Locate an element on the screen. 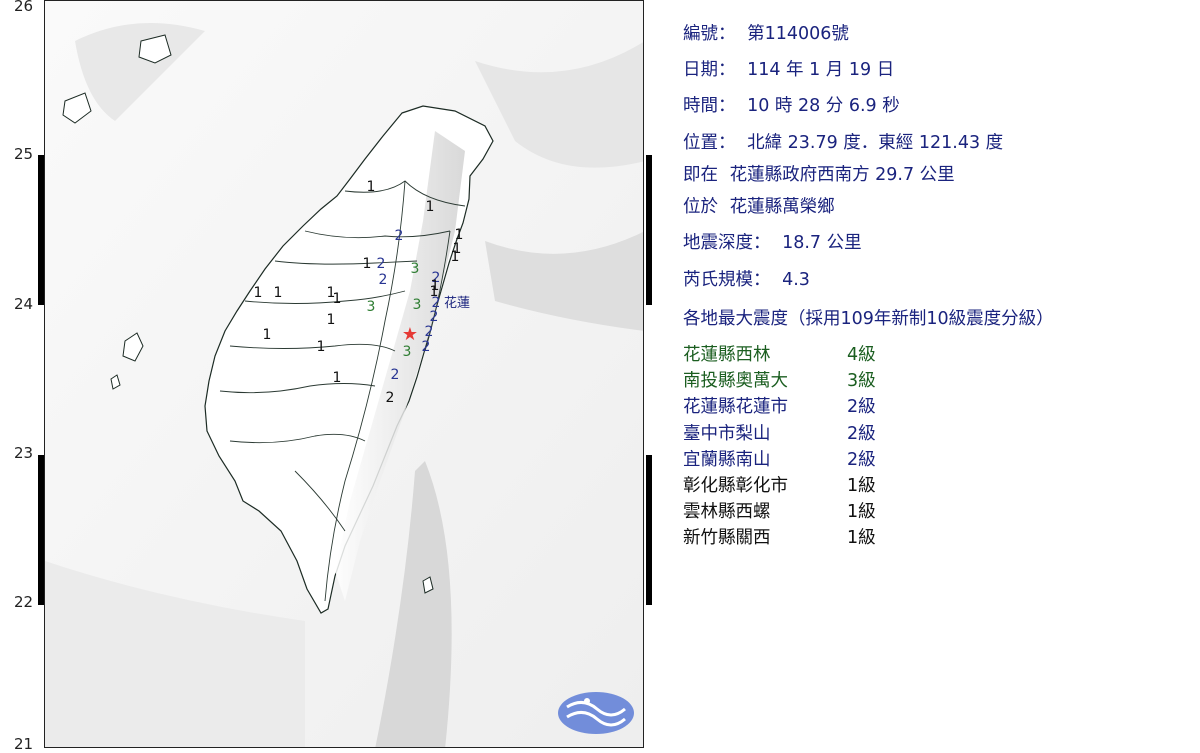 Image resolution: width=1200 pixels, height=753 pixels. report-township-value: 花蓮縣萬榮鄉 is located at coordinates (782, 207).